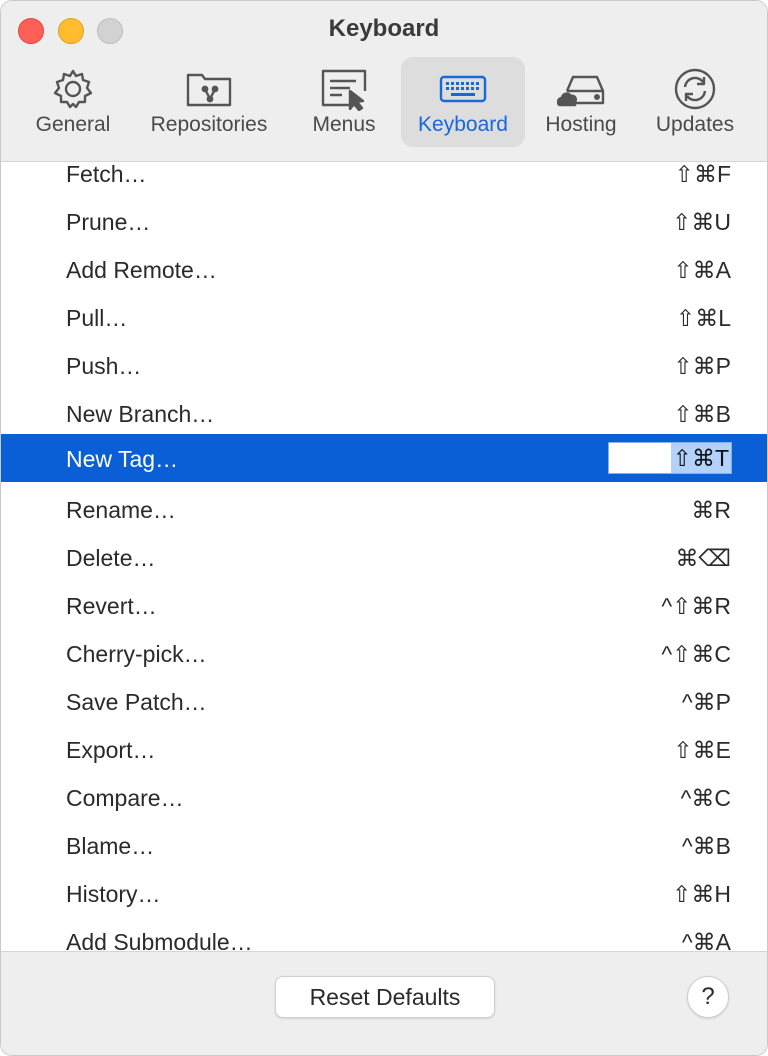 The height and width of the screenshot is (1056, 768). Describe the element at coordinates (384, 365) in the screenshot. I see `shortcut-row-push: Push… ⇧⌘P` at that location.